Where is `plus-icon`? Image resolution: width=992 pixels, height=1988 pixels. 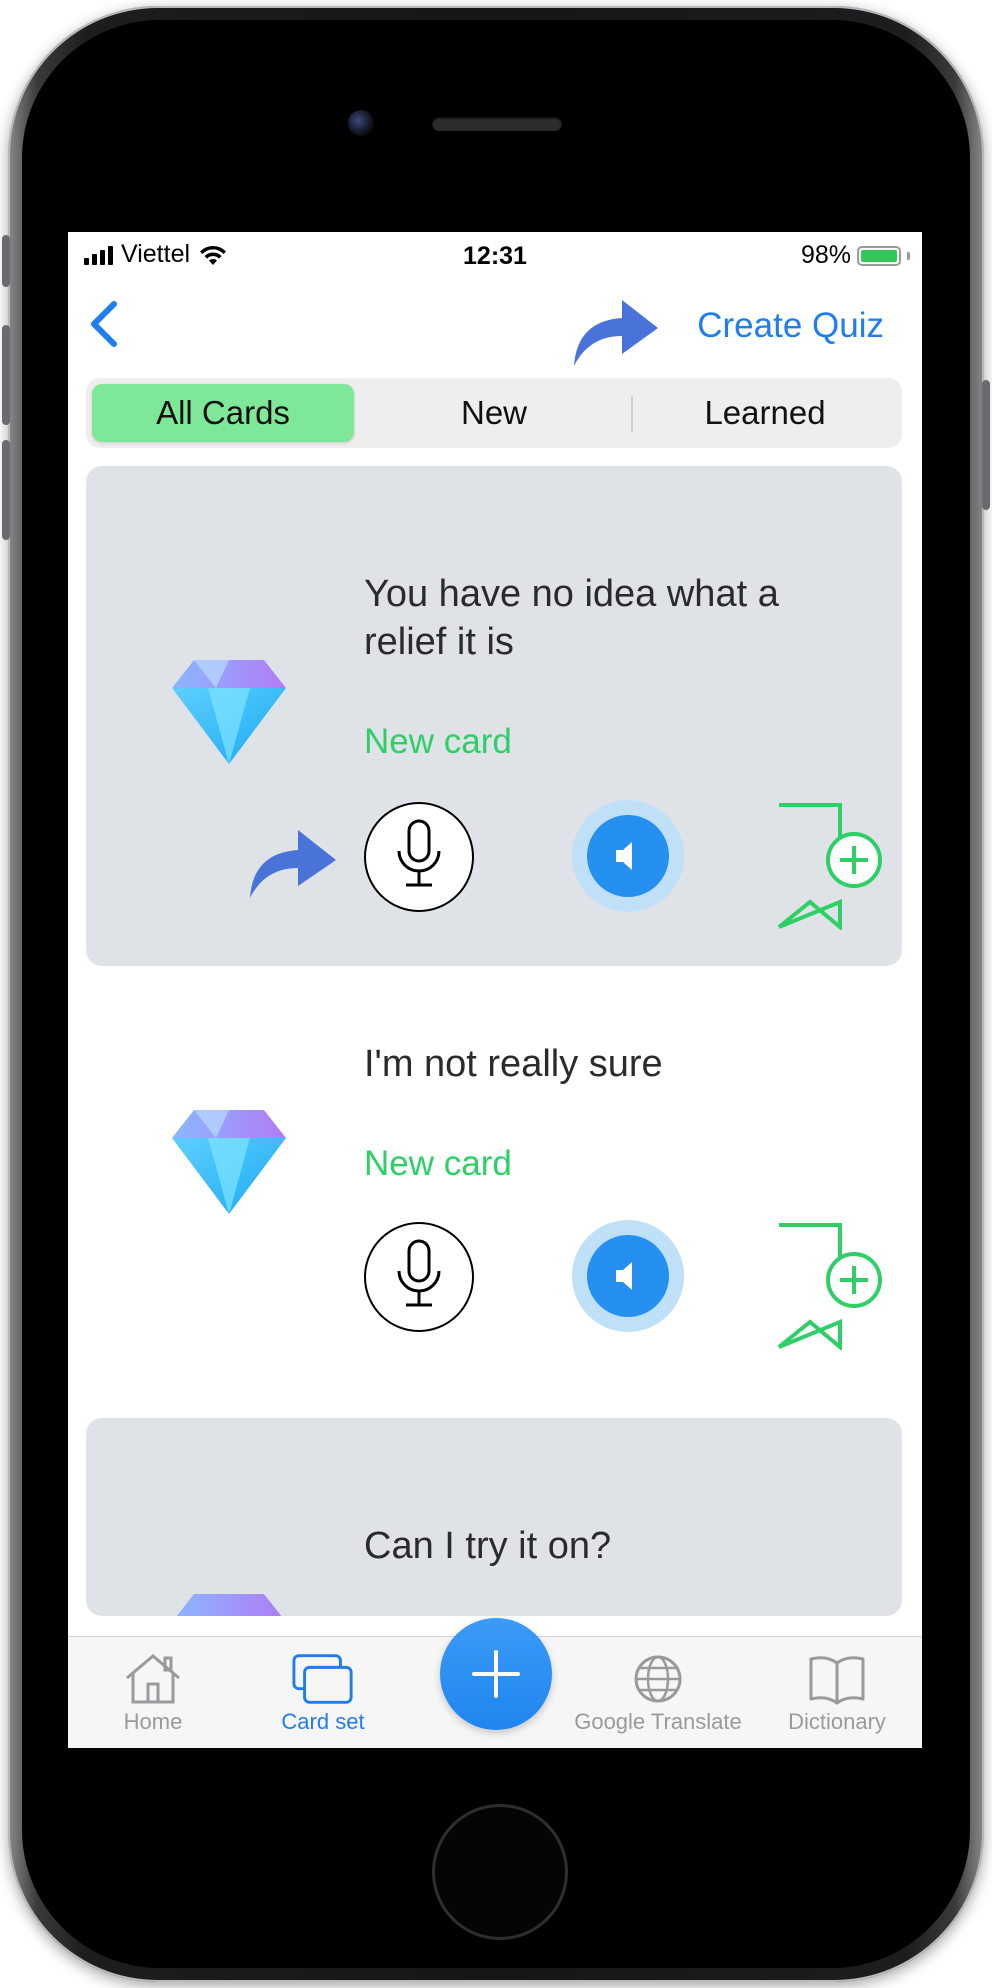 plus-icon is located at coordinates (496, 1674).